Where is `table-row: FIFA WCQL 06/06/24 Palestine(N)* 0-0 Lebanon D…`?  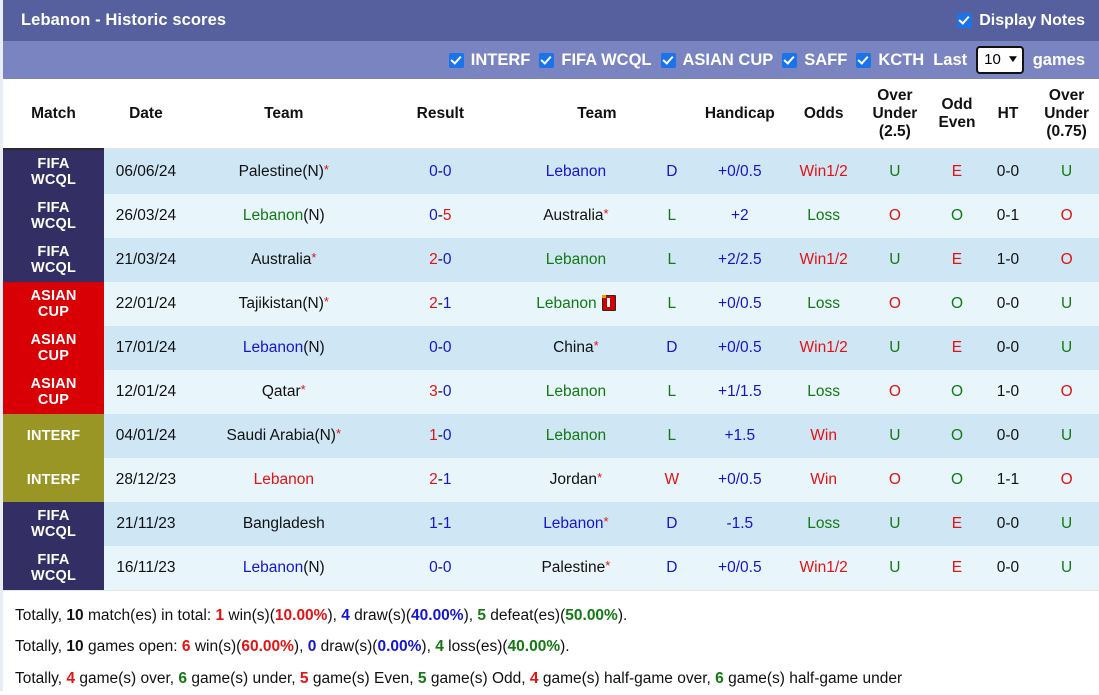 table-row: FIFA WCQL 06/06/24 Palestine(N)* 0-0 Lebanon D… is located at coordinates (551, 172).